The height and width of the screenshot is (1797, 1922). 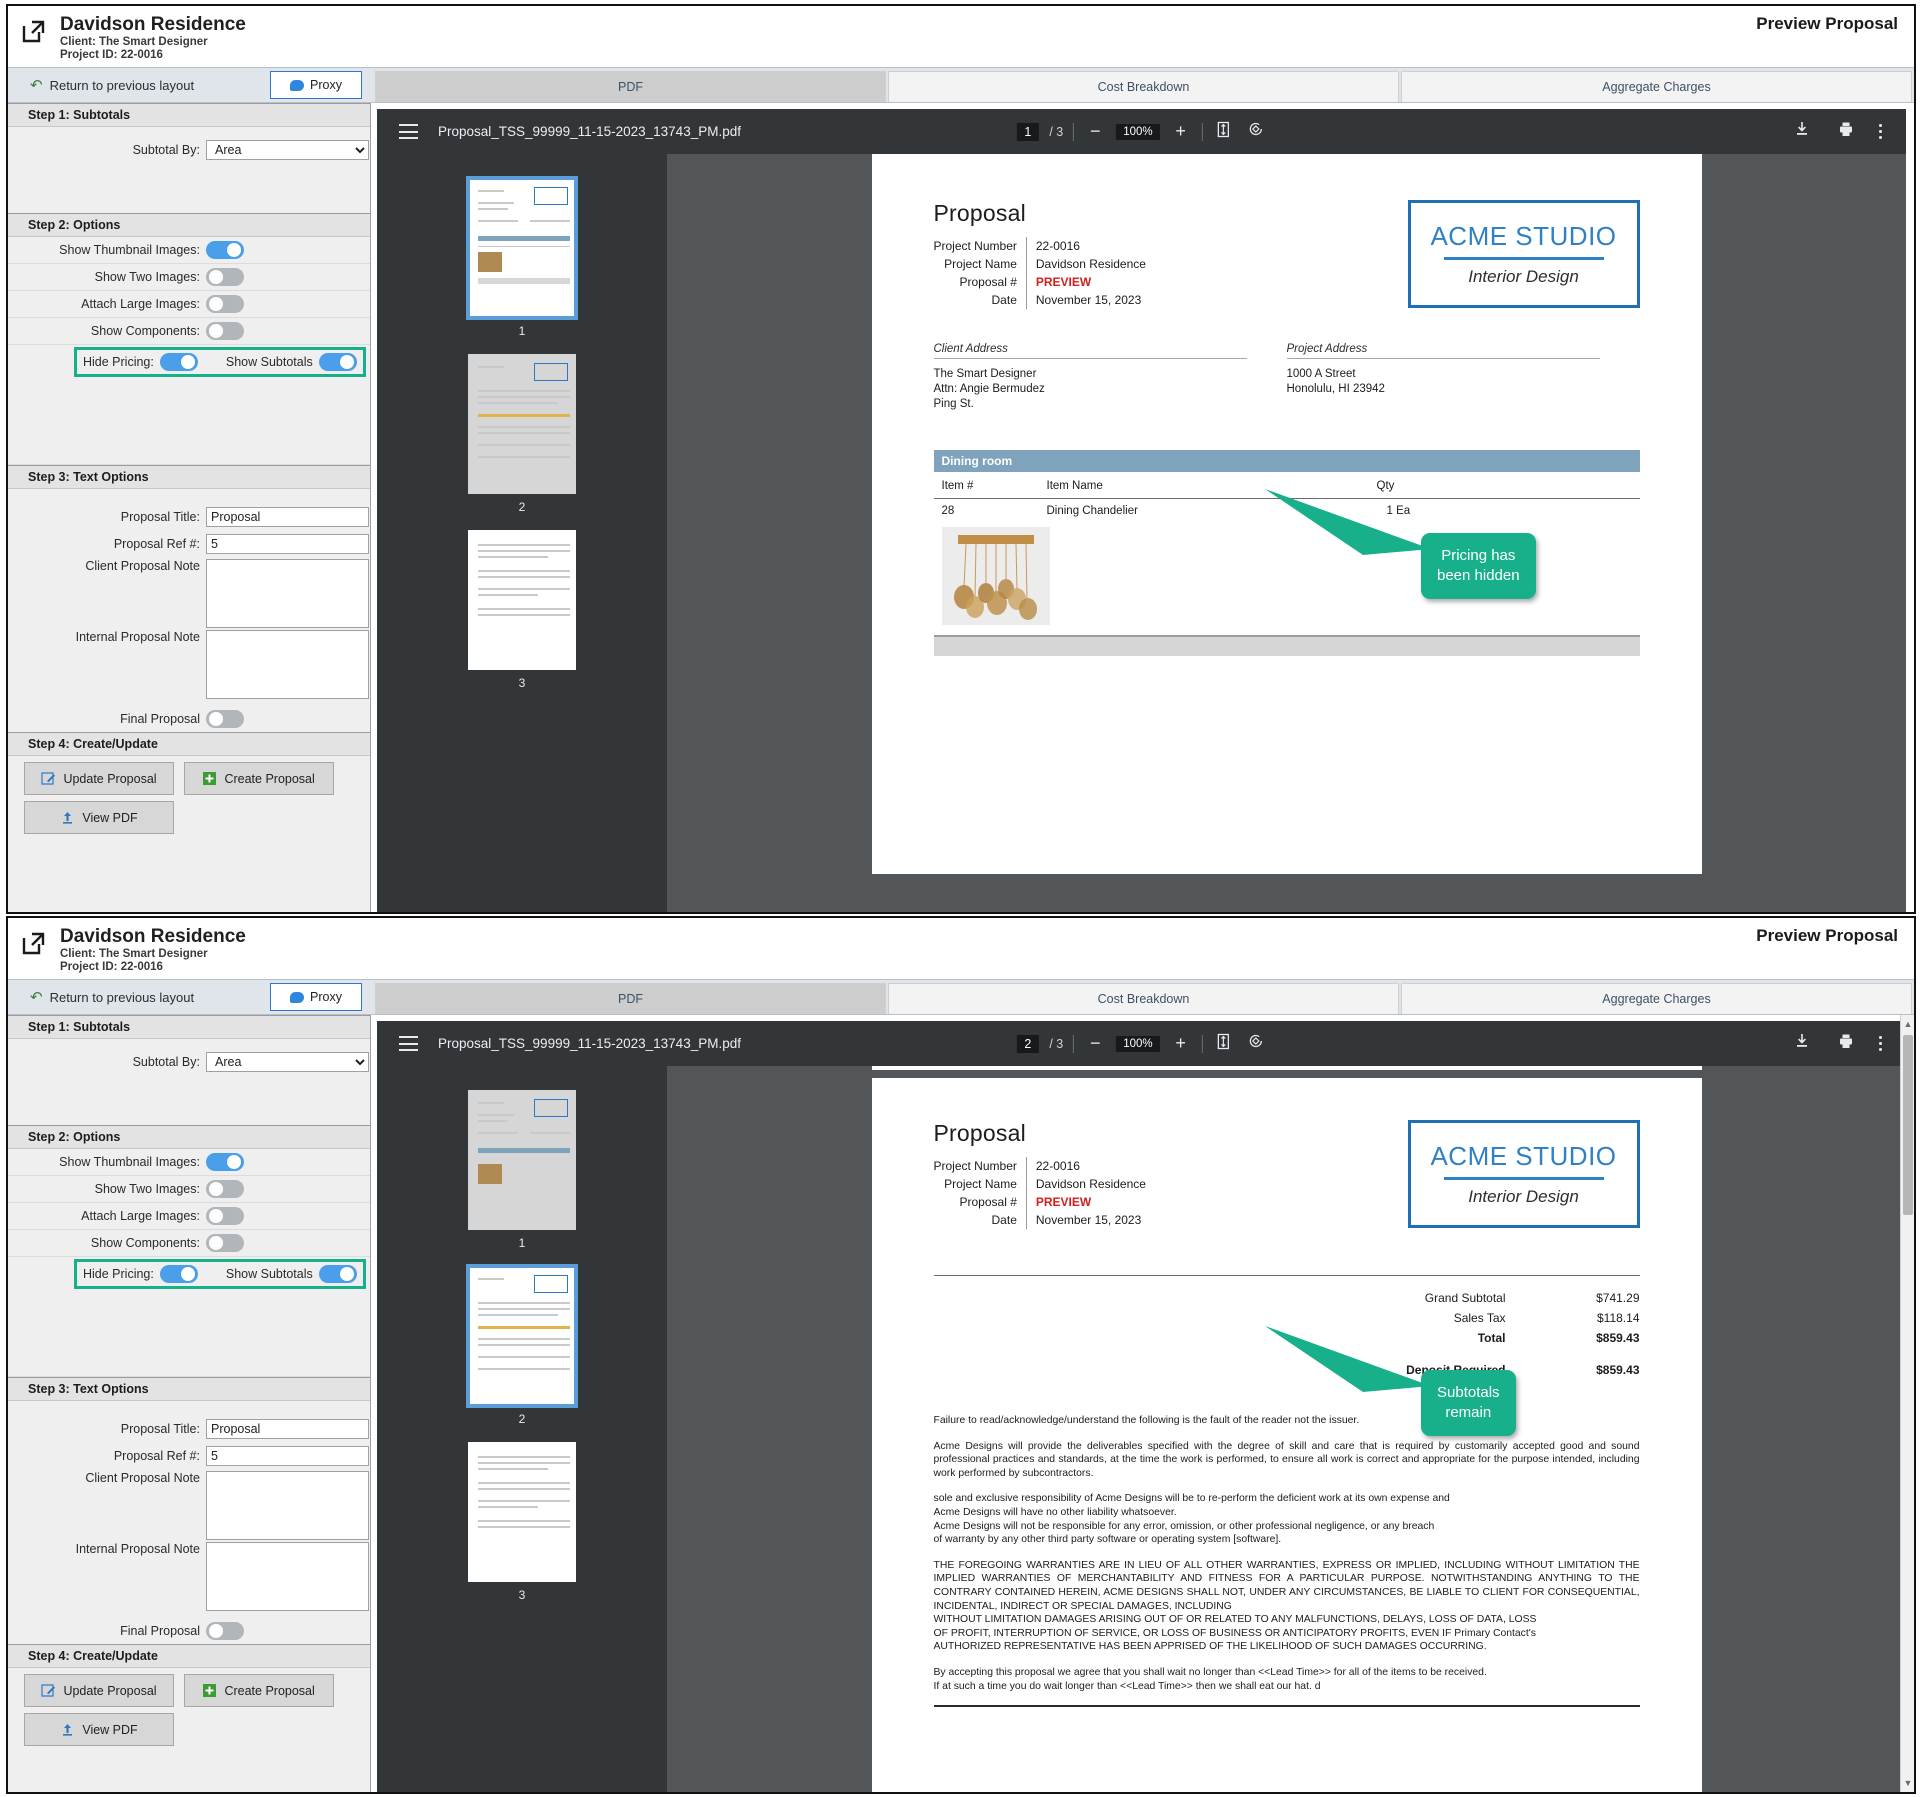 I want to click on section-total-strip, so click(x=1286, y=645).